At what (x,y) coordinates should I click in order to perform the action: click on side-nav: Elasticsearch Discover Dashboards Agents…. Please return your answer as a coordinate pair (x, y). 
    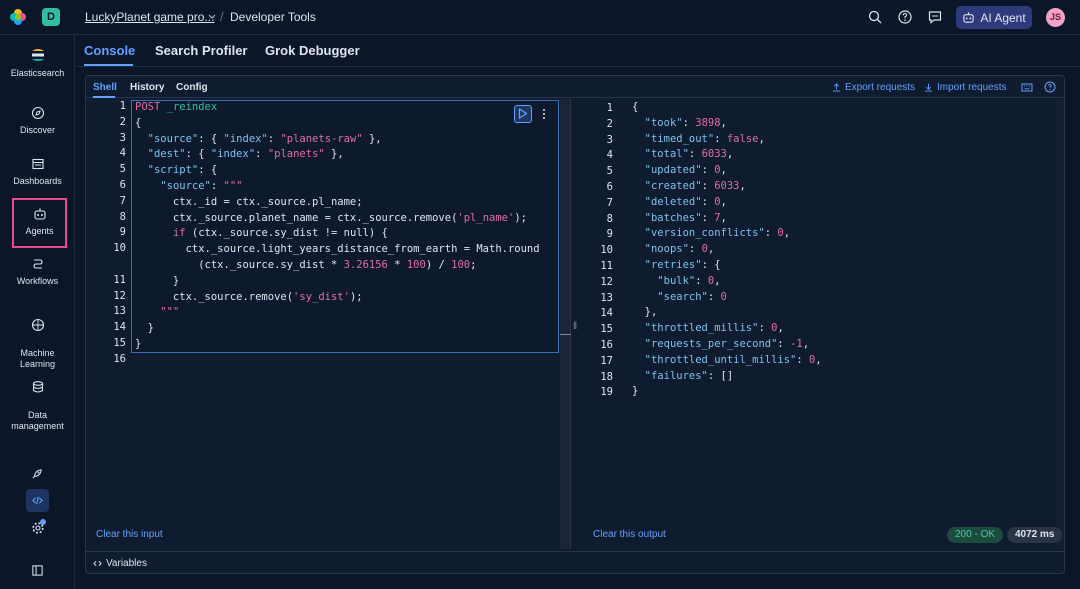
    Looking at the image, I should click on (37, 312).